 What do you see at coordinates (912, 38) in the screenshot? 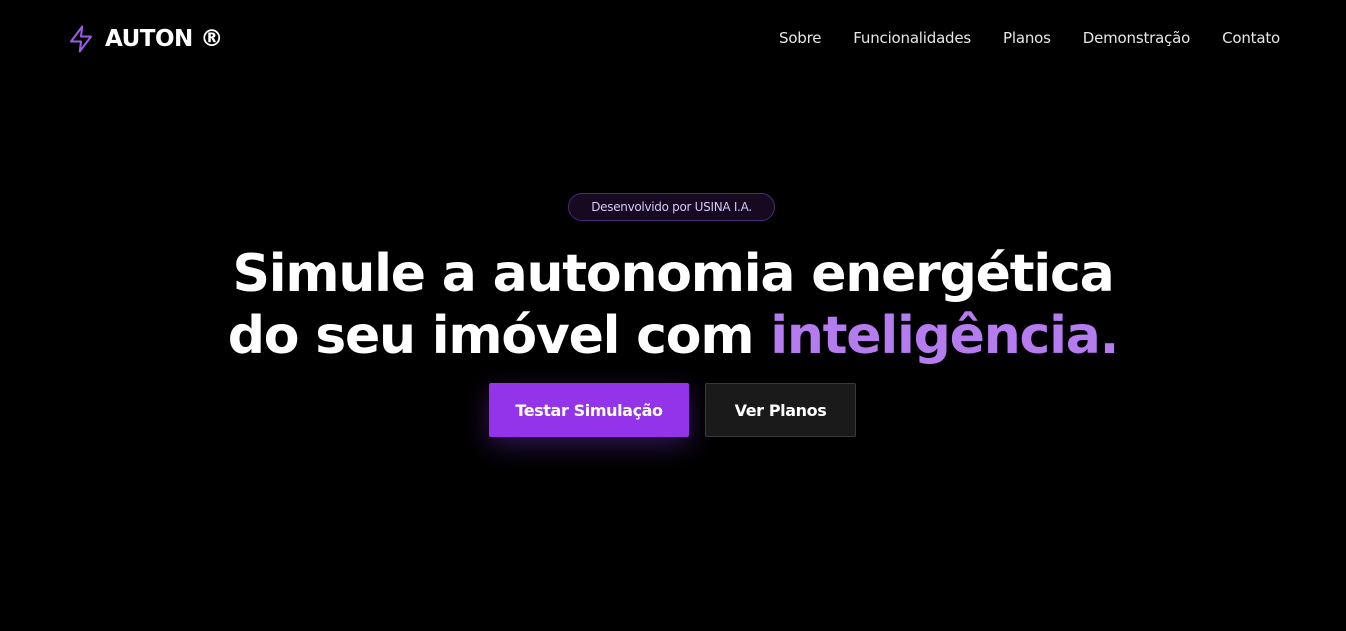
I see `nav-link-funcionalidades: Funcionalidades` at bounding box center [912, 38].